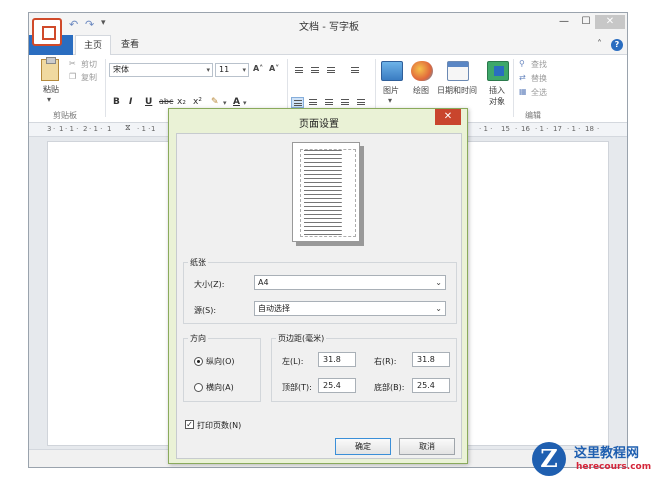 This screenshot has width=668, height=483. Describe the element at coordinates (219, 425) in the screenshot. I see `print-page-numbers-label: 打印页数(N)` at that location.